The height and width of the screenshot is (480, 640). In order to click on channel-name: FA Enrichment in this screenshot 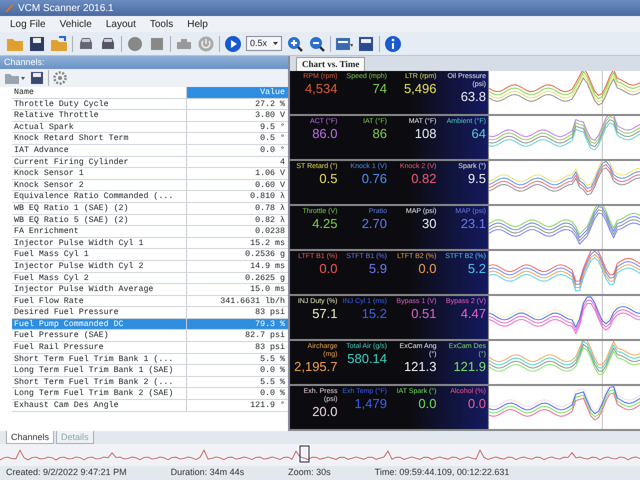, I will do `click(99, 231)`.